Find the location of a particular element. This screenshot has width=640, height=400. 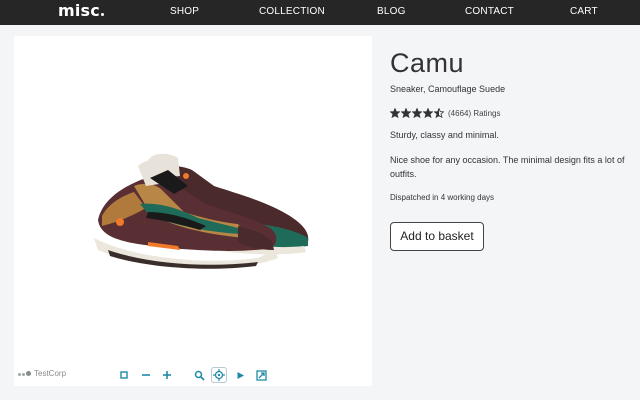

product-title: Camu is located at coordinates (427, 63).